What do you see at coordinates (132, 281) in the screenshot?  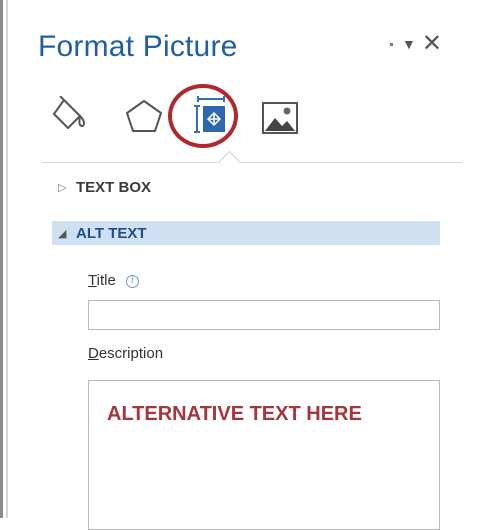 I see `info-icon: i` at bounding box center [132, 281].